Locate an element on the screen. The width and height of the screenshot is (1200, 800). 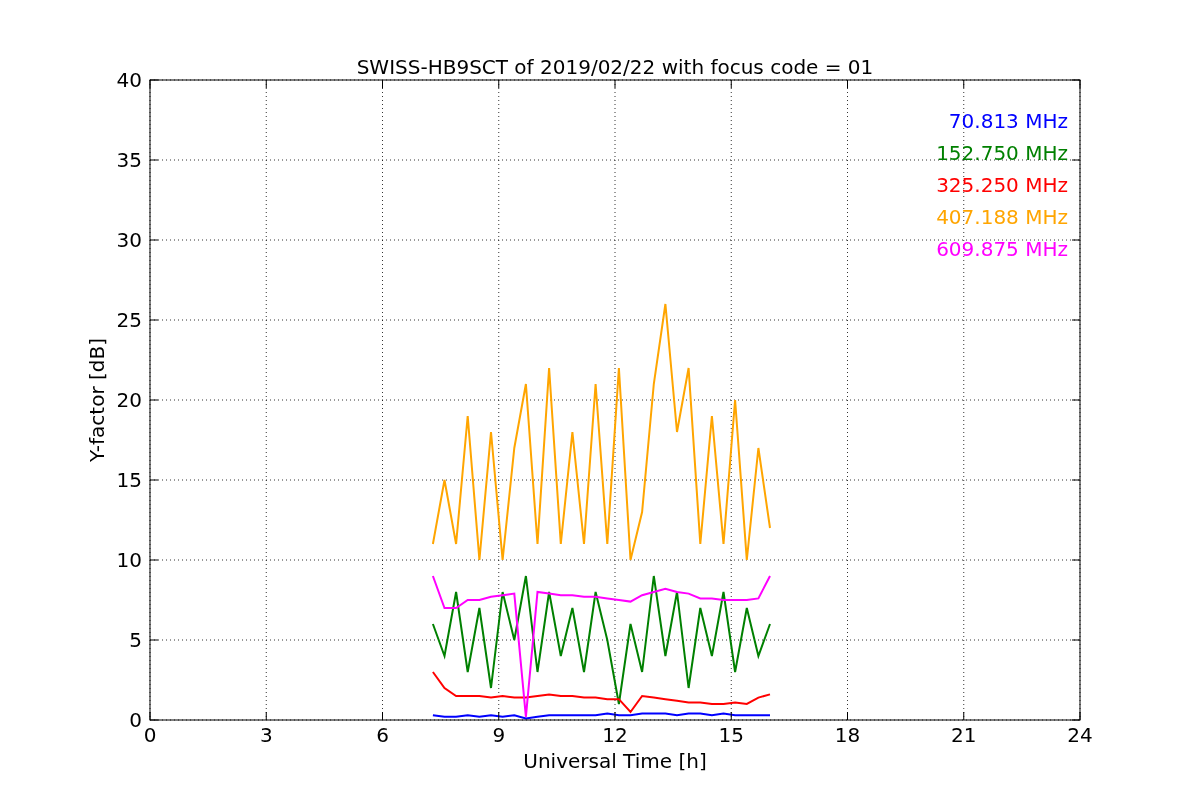
legend-label: 70.813 MHz is located at coordinates (1008, 121).